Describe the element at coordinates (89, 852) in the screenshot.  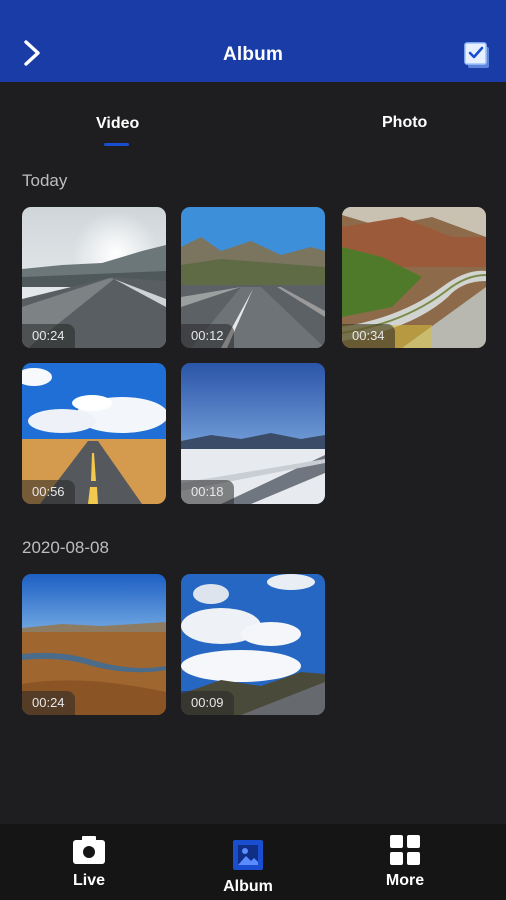
I see `camera-icon` at that location.